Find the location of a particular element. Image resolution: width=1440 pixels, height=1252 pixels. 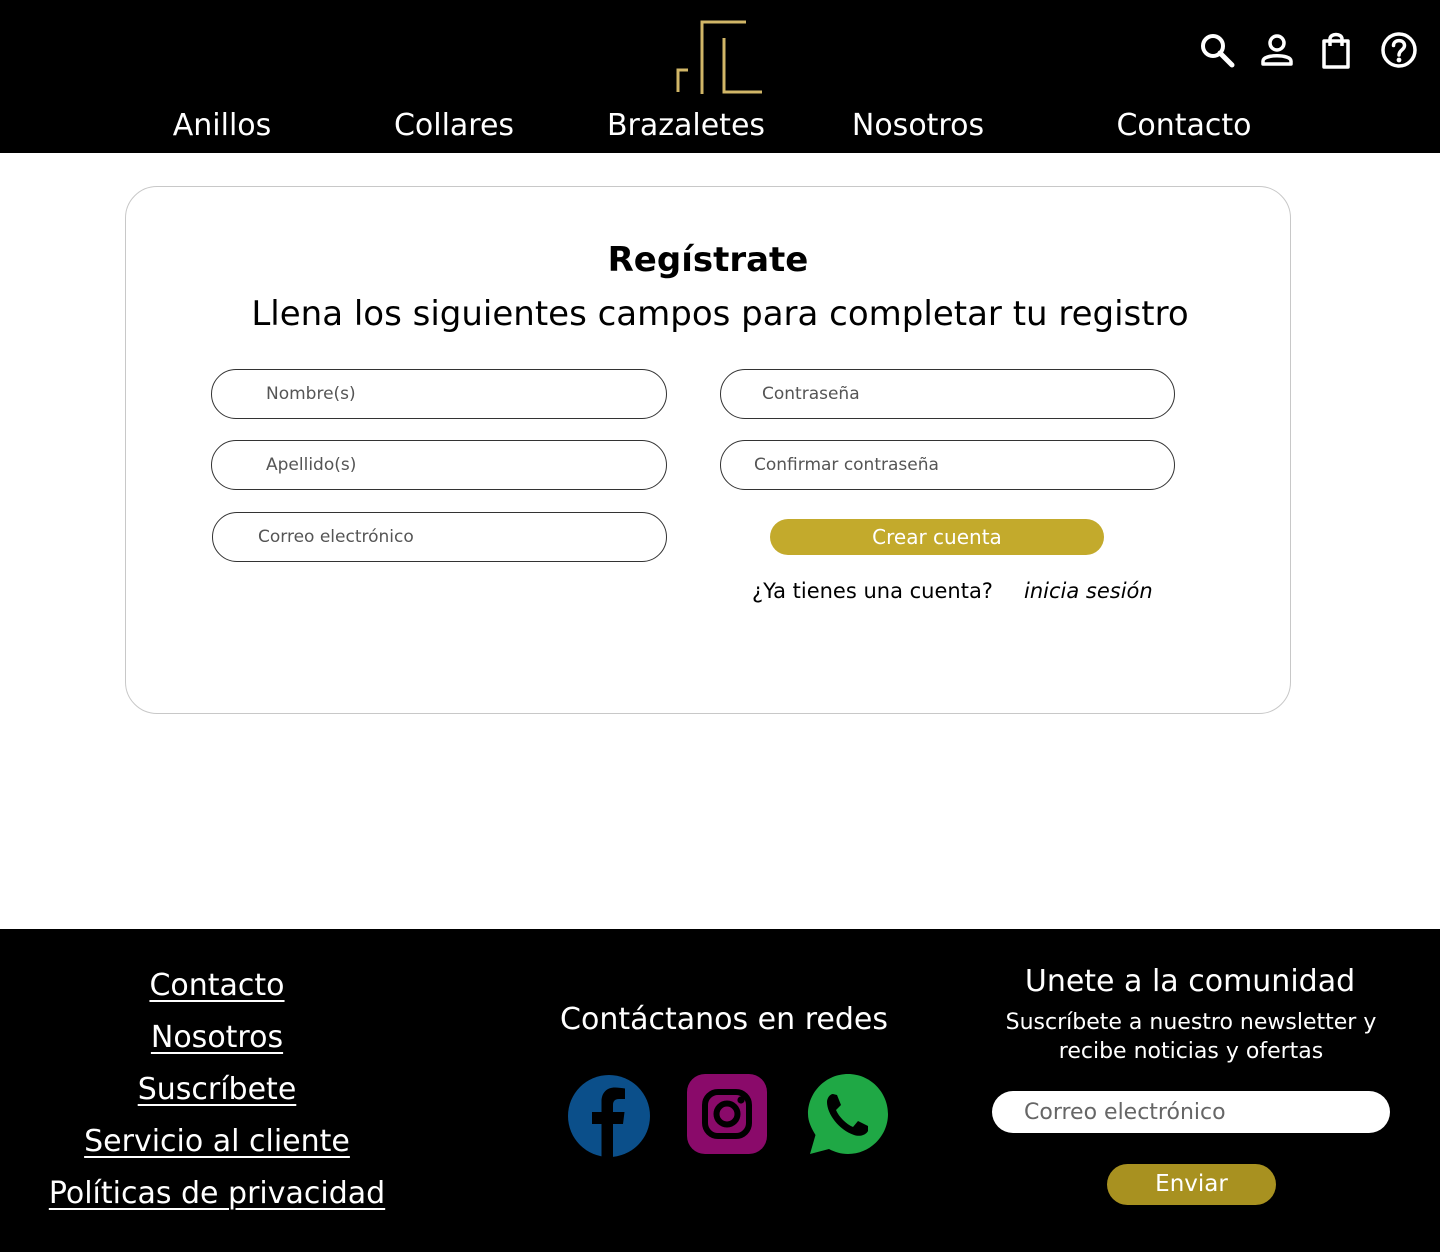

nav-item-collares: Collares is located at coordinates (454, 126).